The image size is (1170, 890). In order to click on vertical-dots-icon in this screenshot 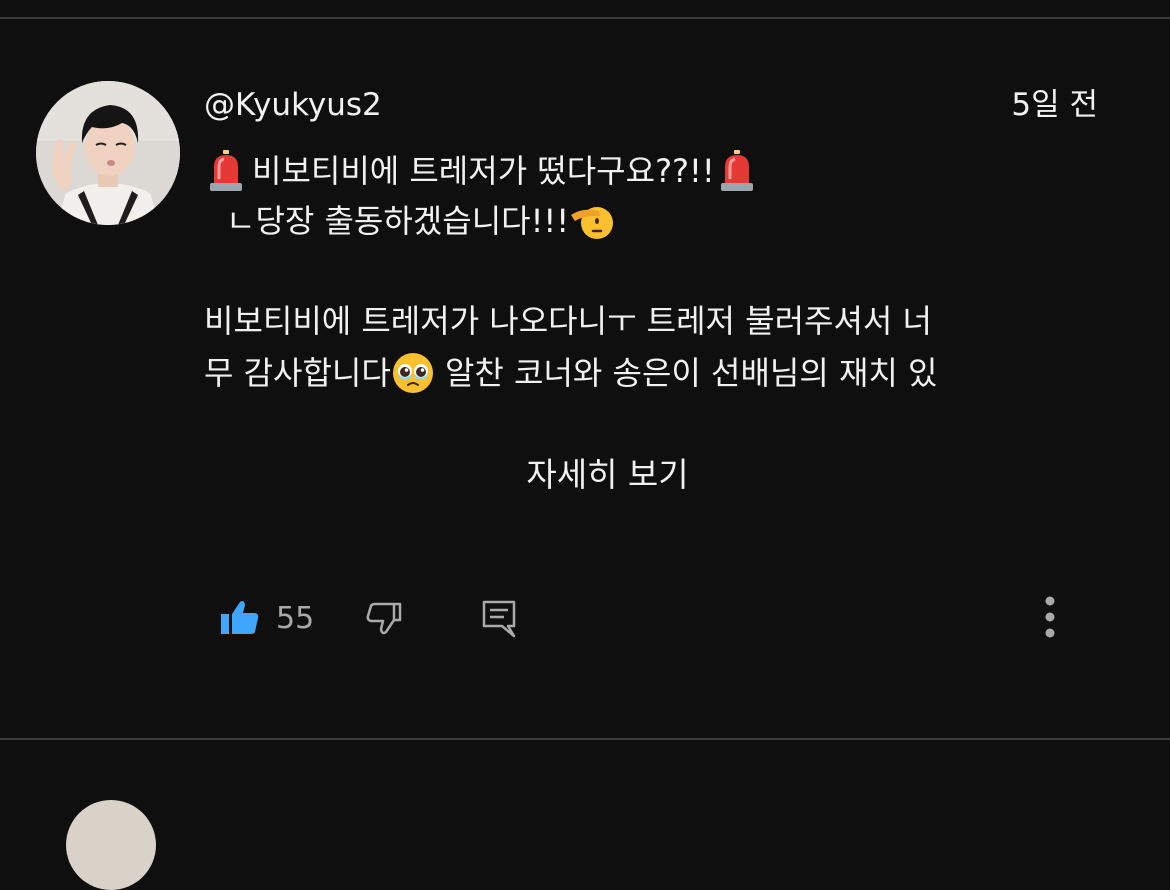, I will do `click(1050, 617)`.